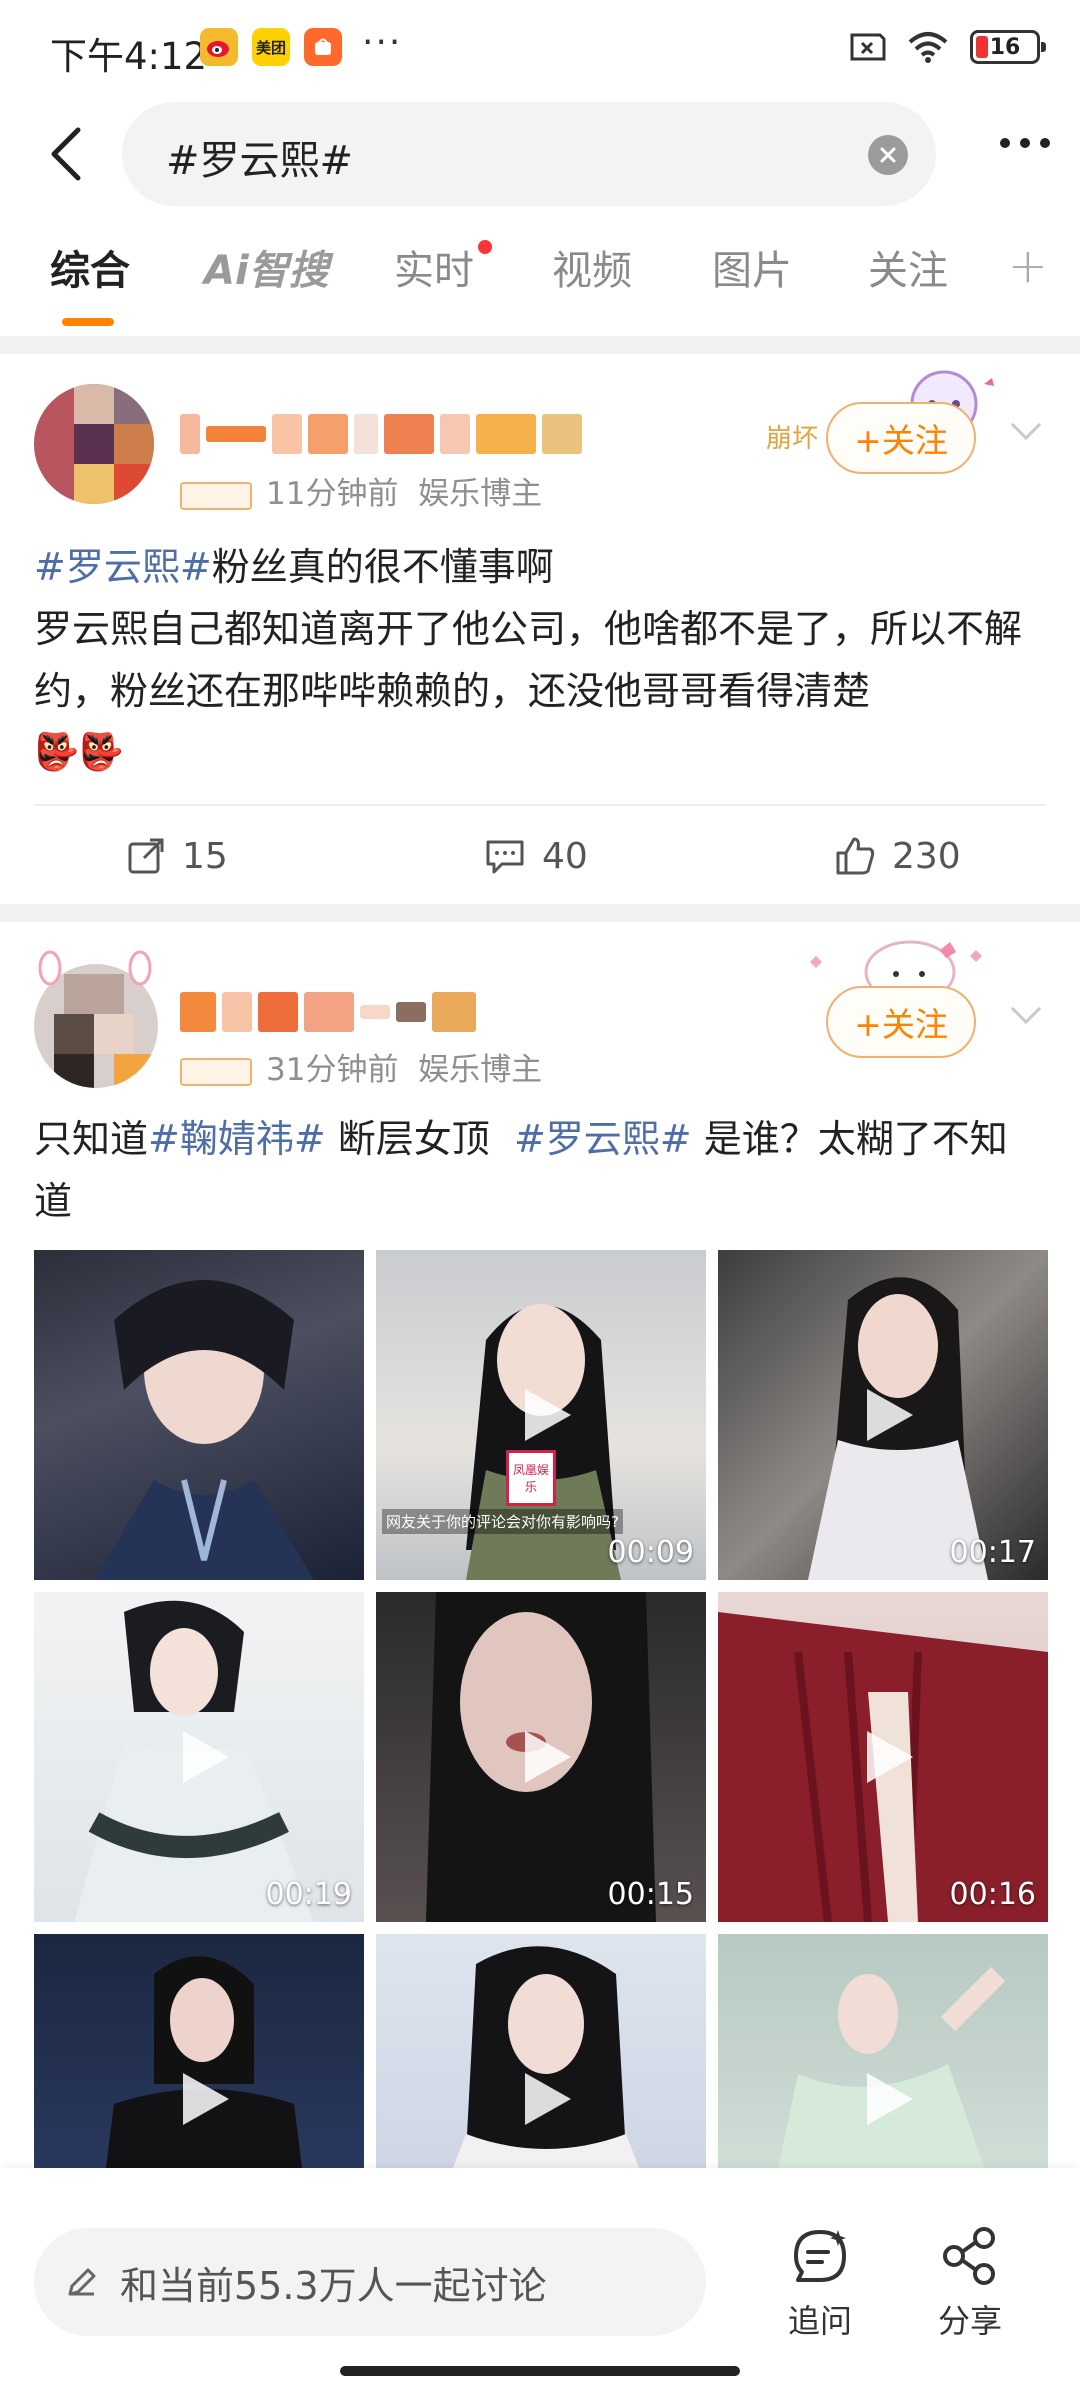 This screenshot has width=1080, height=2400. I want to click on search-query: #罗云熙#, so click(260, 161).